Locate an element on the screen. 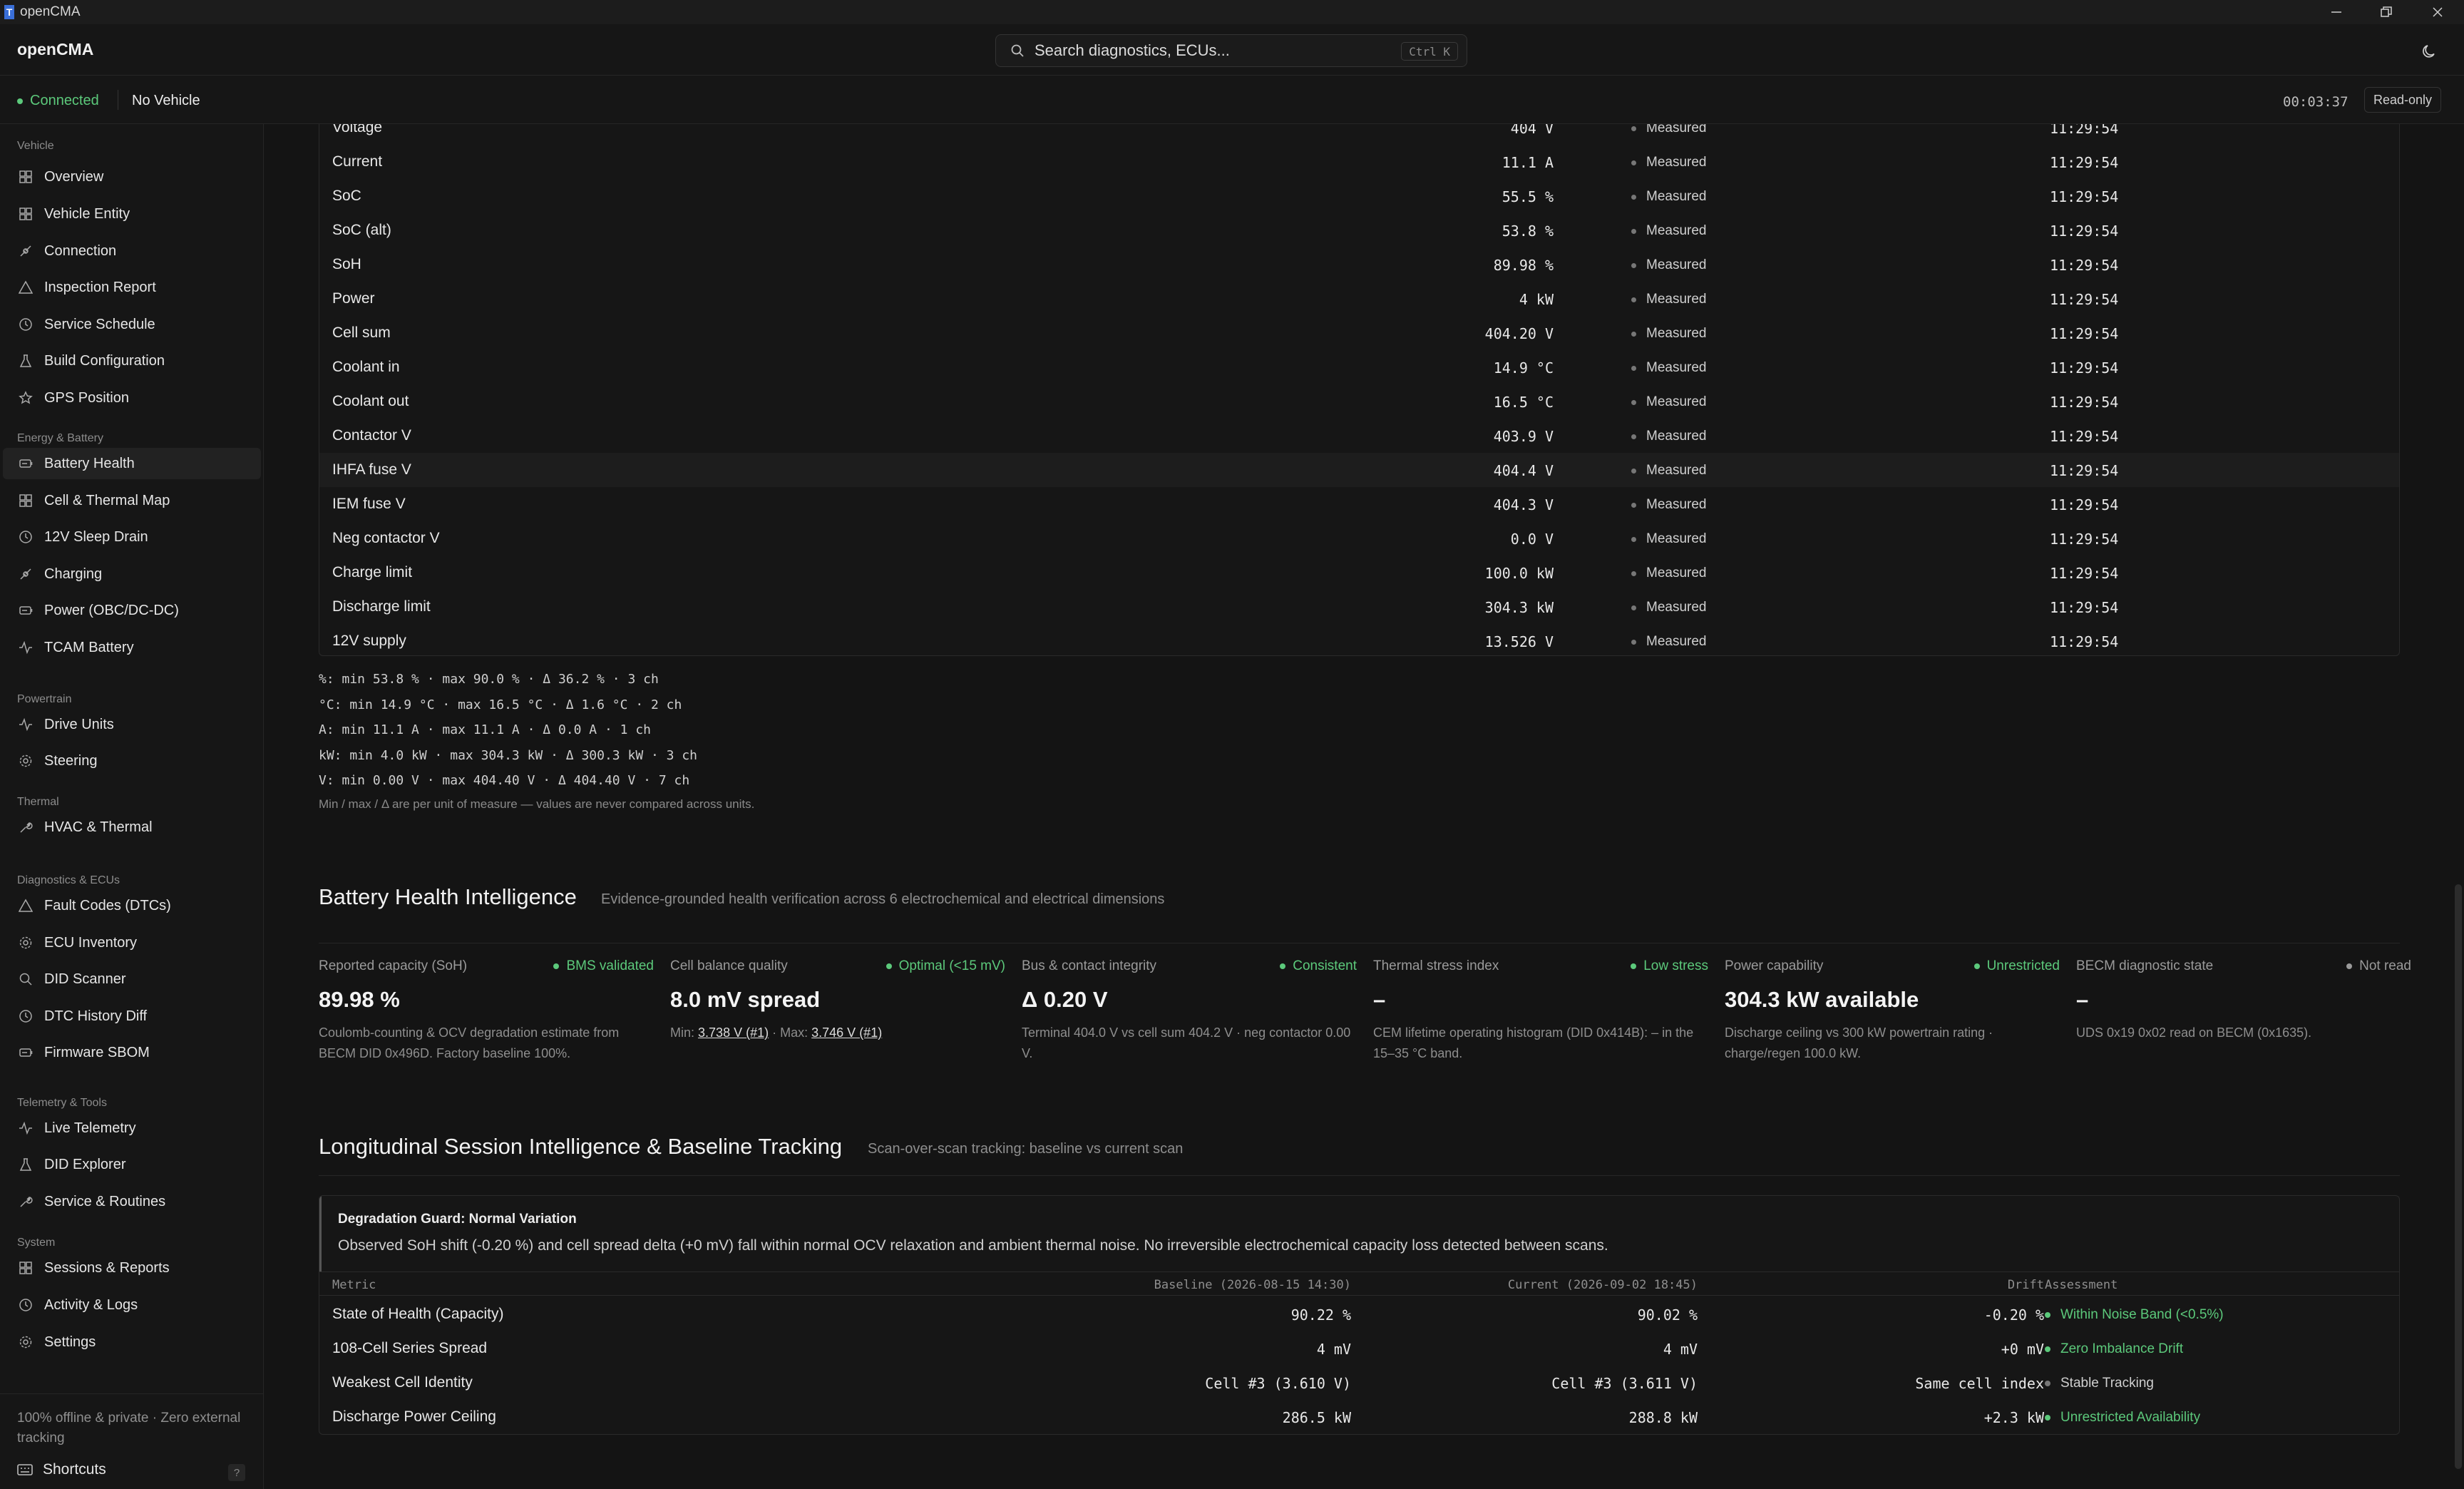 This screenshot has height=1489, width=2464. sidebar-item-ecu-inventory: ECU Inventory is located at coordinates (132, 942).